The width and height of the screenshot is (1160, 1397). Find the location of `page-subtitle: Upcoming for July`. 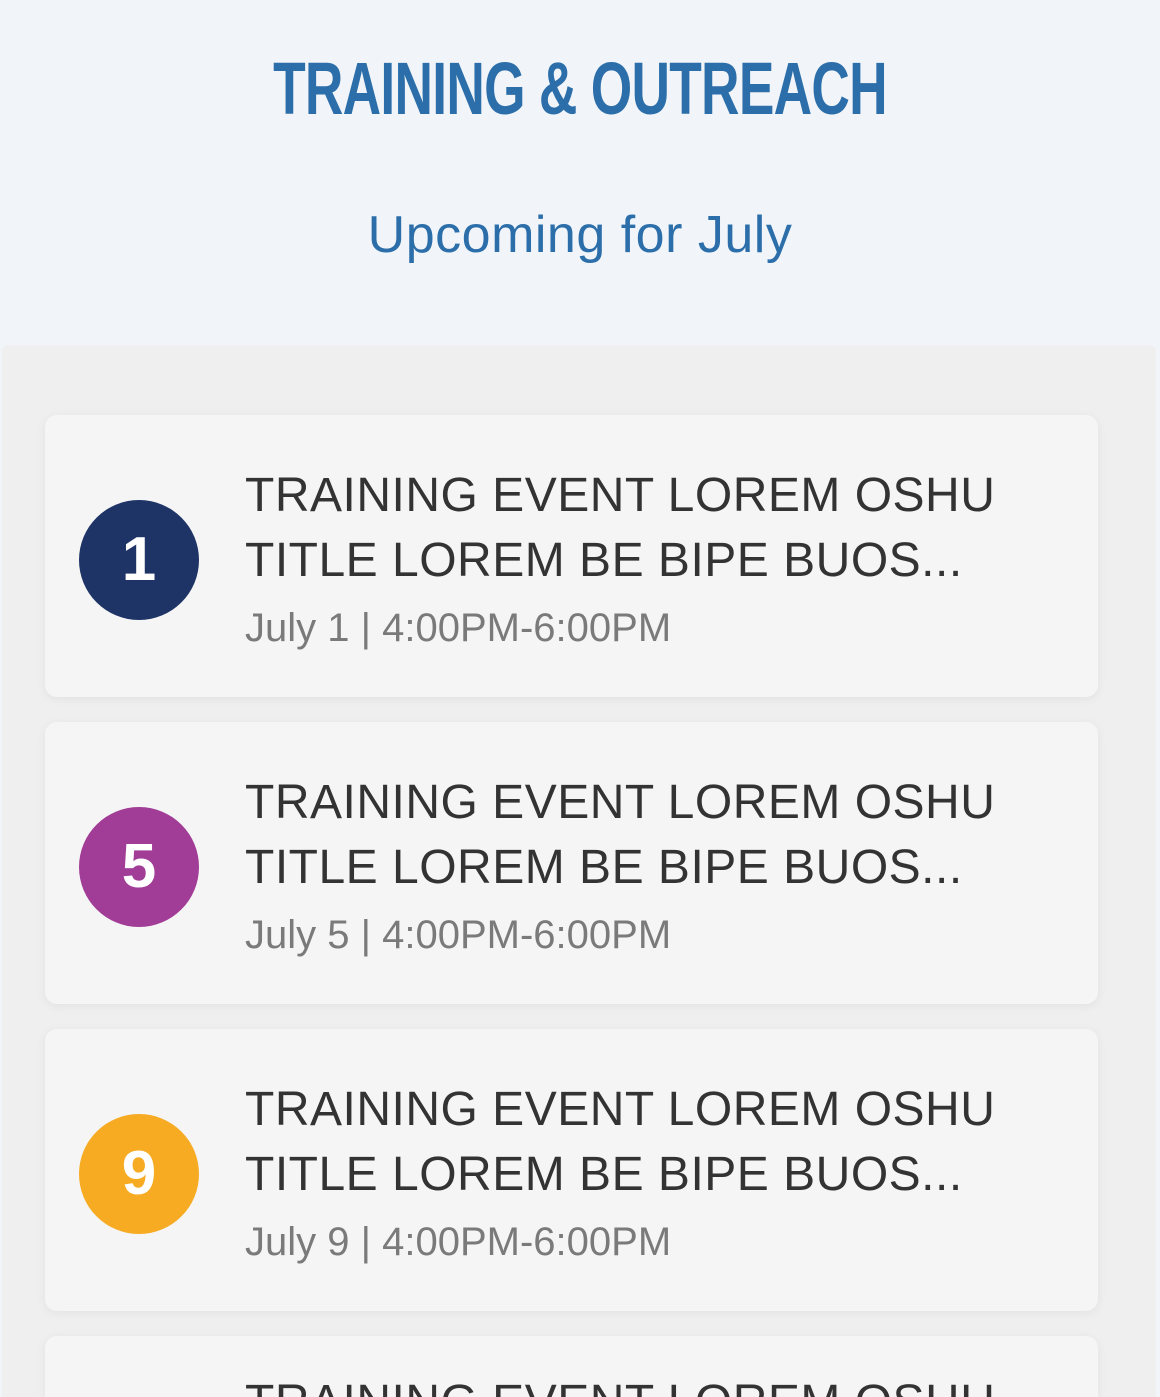

page-subtitle: Upcoming for July is located at coordinates (580, 235).